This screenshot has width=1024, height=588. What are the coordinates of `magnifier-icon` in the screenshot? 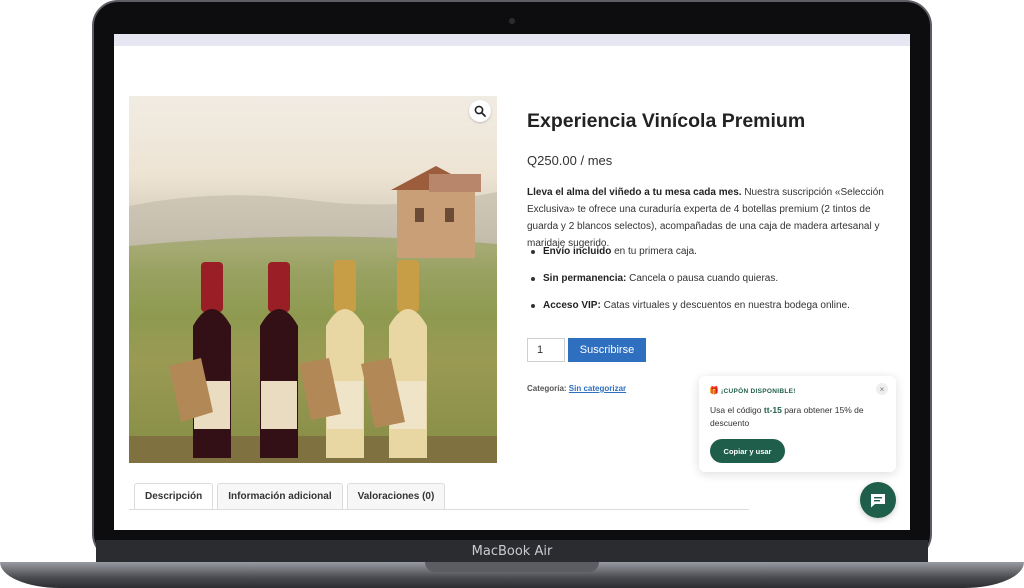 It's located at (480, 111).